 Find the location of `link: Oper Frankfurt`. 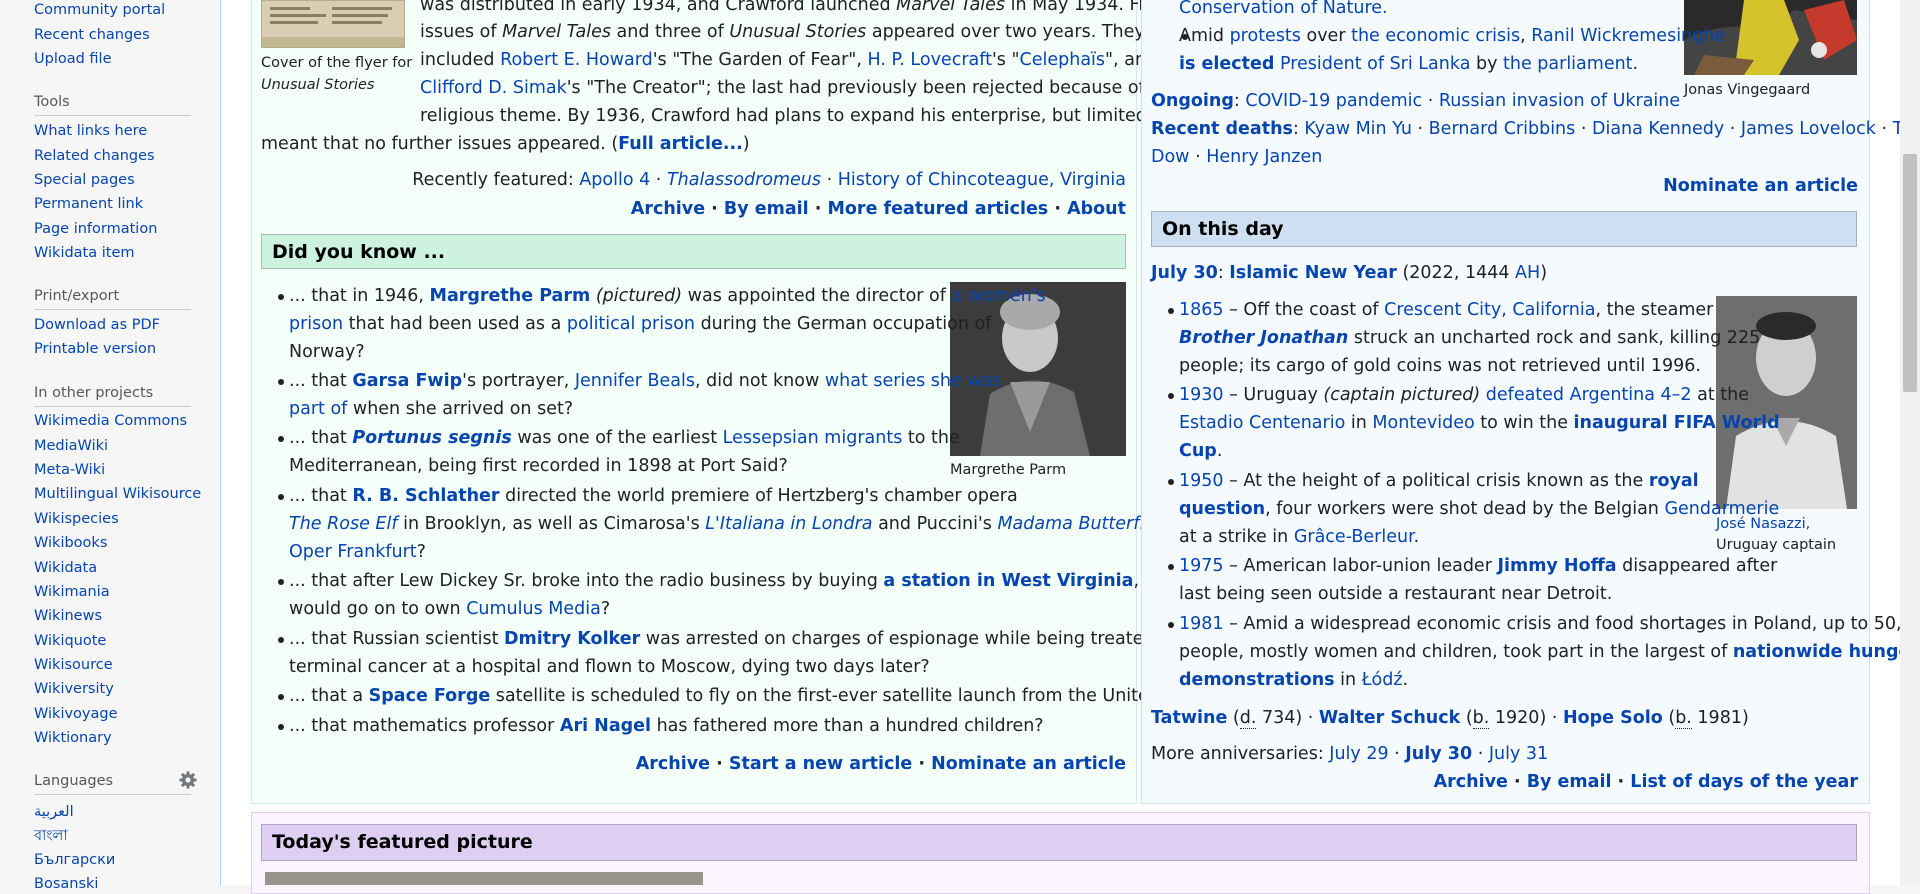

link: Oper Frankfurt is located at coordinates (353, 552).